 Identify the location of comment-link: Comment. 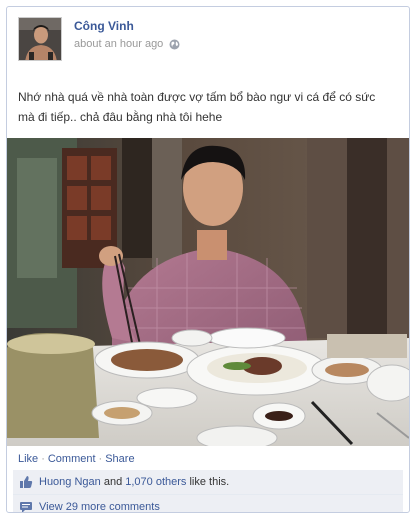
(72, 459).